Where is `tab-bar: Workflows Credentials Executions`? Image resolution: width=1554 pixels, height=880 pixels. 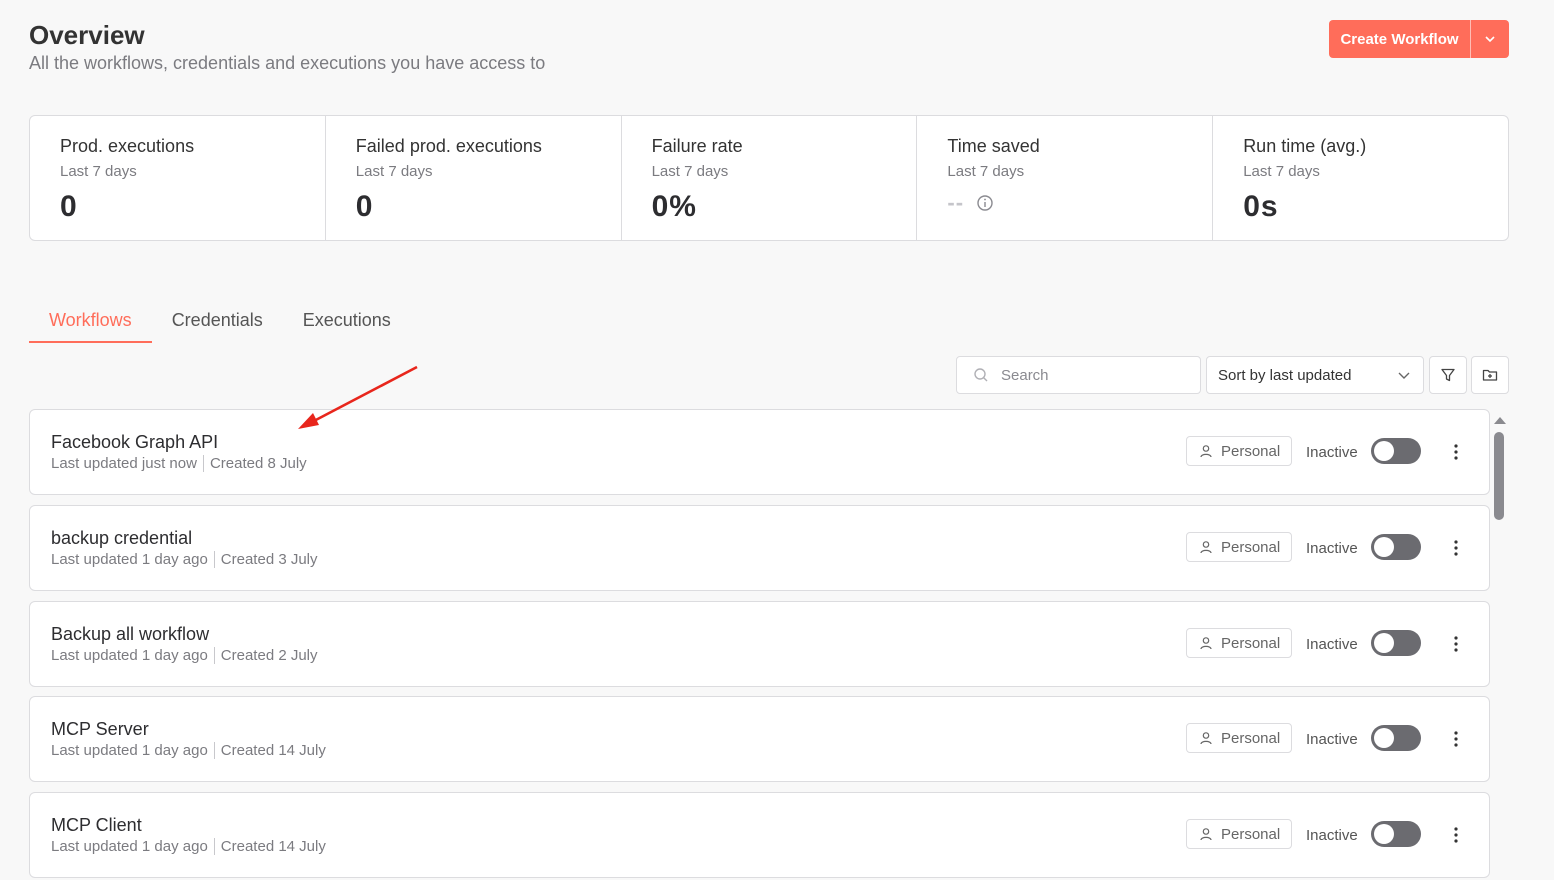 tab-bar: Workflows Credentials Executions is located at coordinates (220, 324).